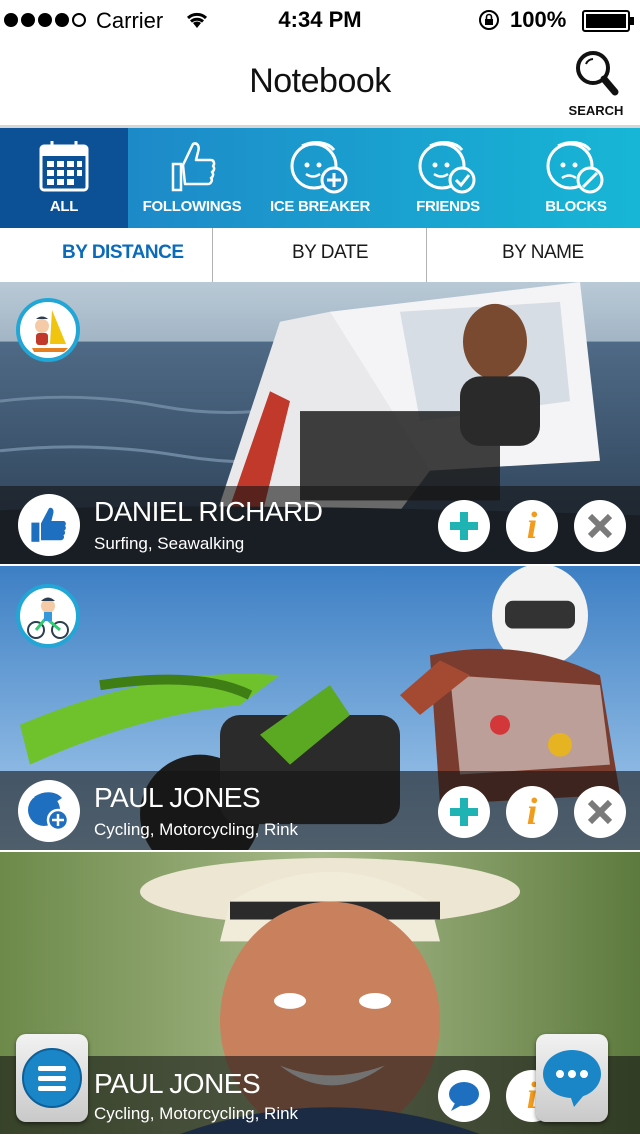  Describe the element at coordinates (448, 206) in the screenshot. I see `tab-friends-label: FRIENDS` at that location.